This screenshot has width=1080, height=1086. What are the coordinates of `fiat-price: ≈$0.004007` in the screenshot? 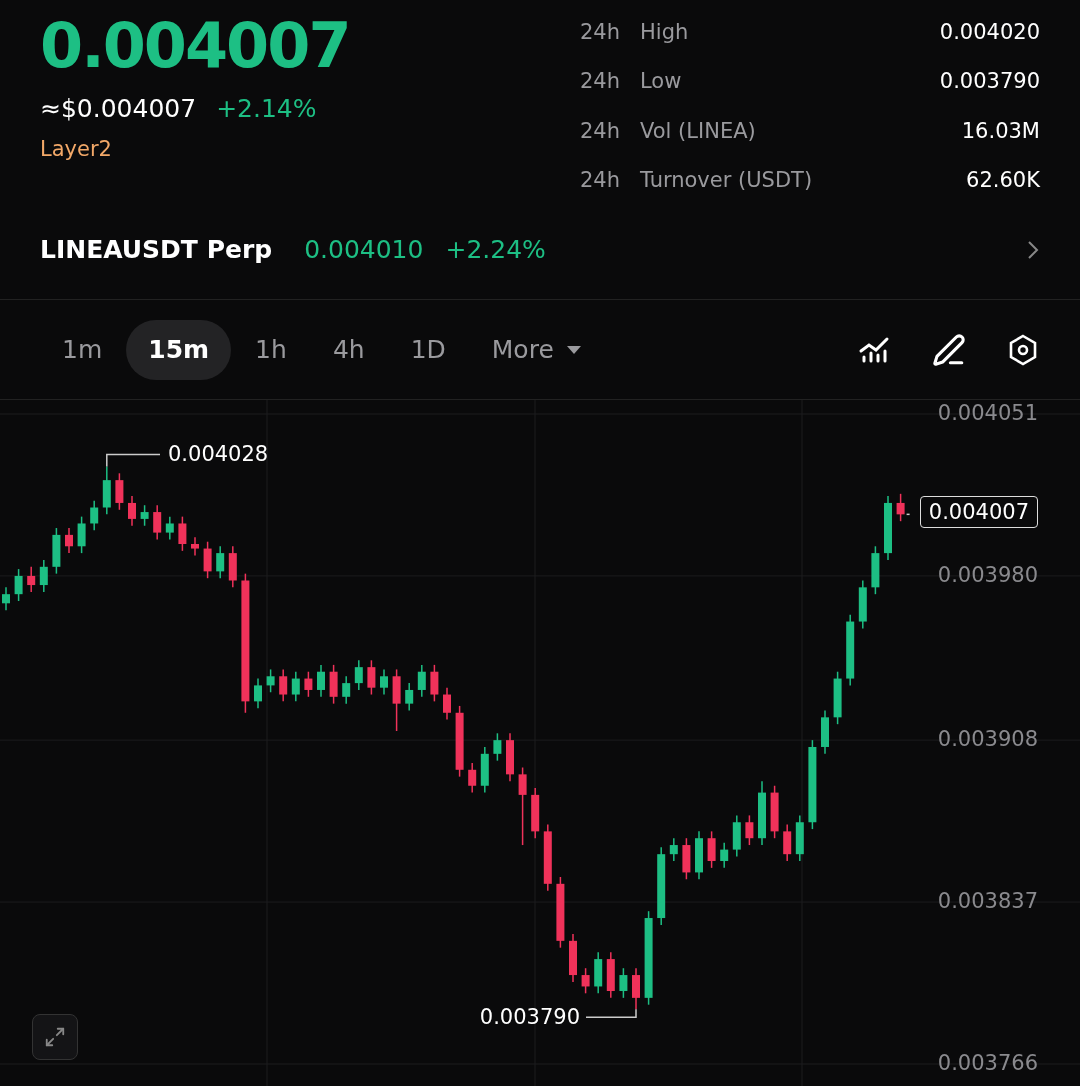 It's located at (118, 108).